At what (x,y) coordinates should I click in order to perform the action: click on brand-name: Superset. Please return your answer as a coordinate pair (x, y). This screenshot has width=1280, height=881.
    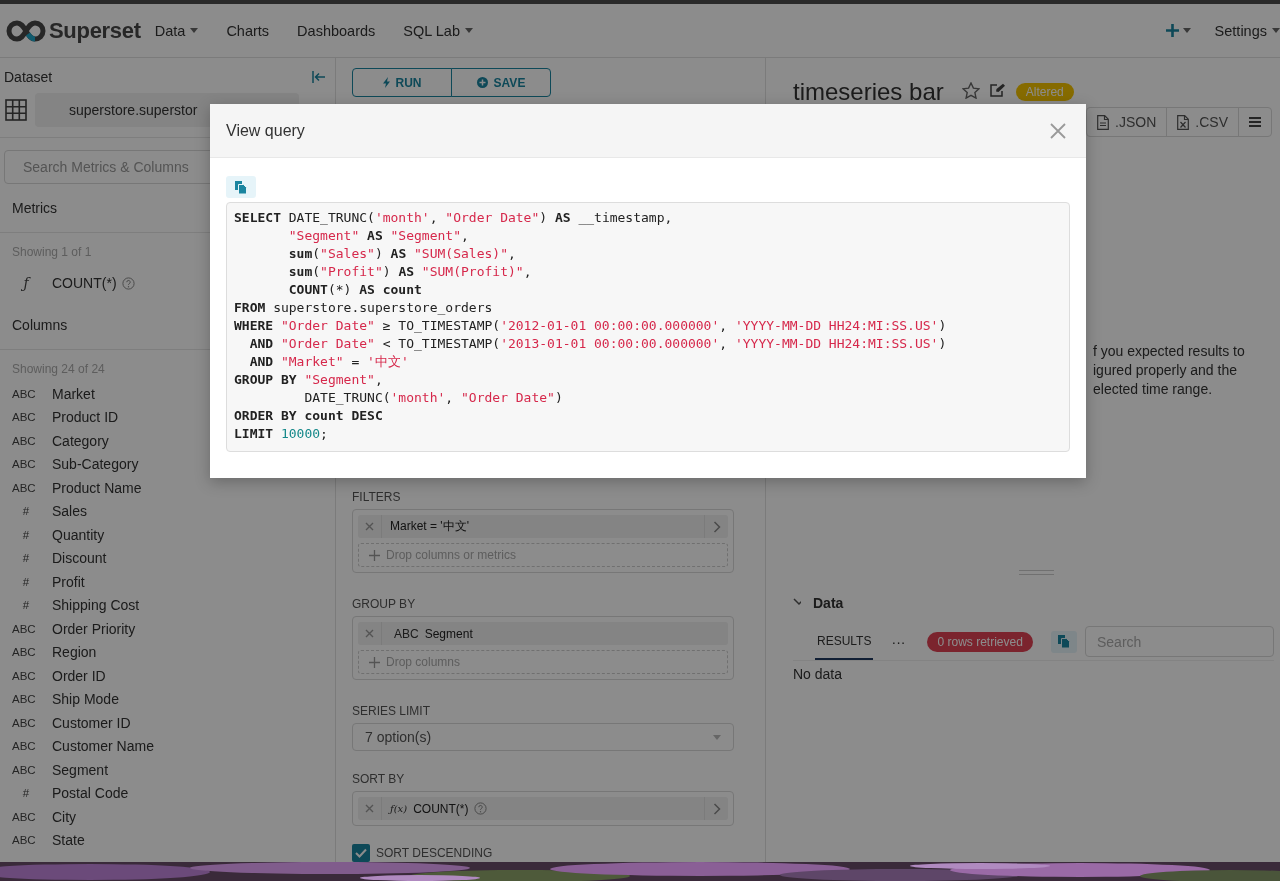
    Looking at the image, I should click on (95, 30).